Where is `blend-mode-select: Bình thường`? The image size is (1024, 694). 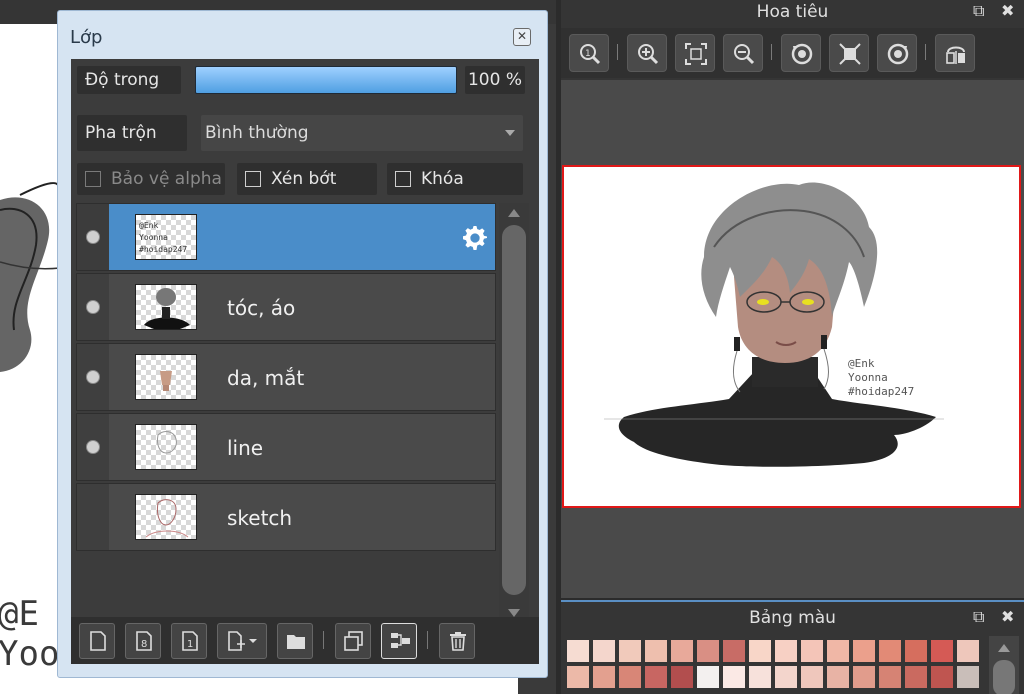
blend-mode-select: Bình thường is located at coordinates (362, 133).